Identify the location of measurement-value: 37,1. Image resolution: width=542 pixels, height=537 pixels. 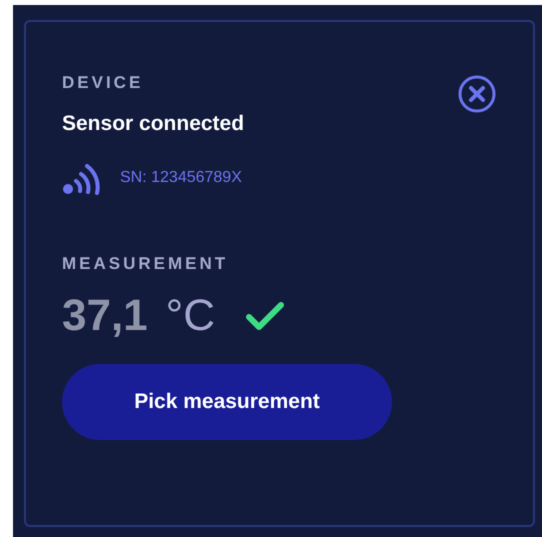
(105, 316).